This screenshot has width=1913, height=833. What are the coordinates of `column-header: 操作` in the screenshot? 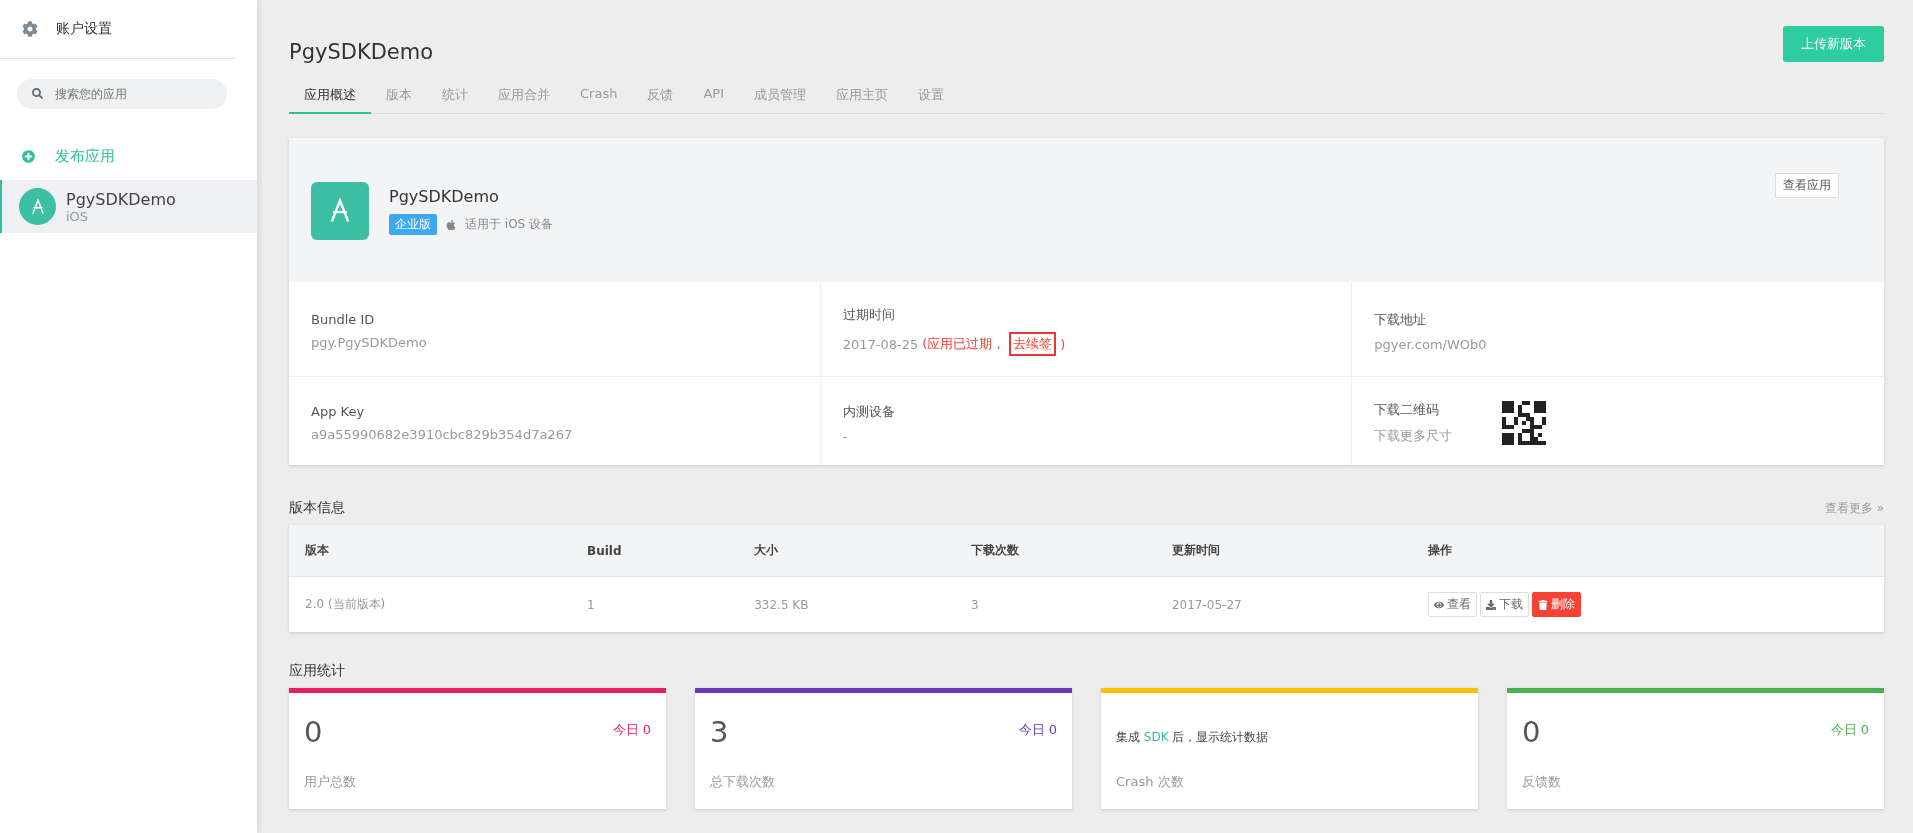 It's located at (1647, 551).